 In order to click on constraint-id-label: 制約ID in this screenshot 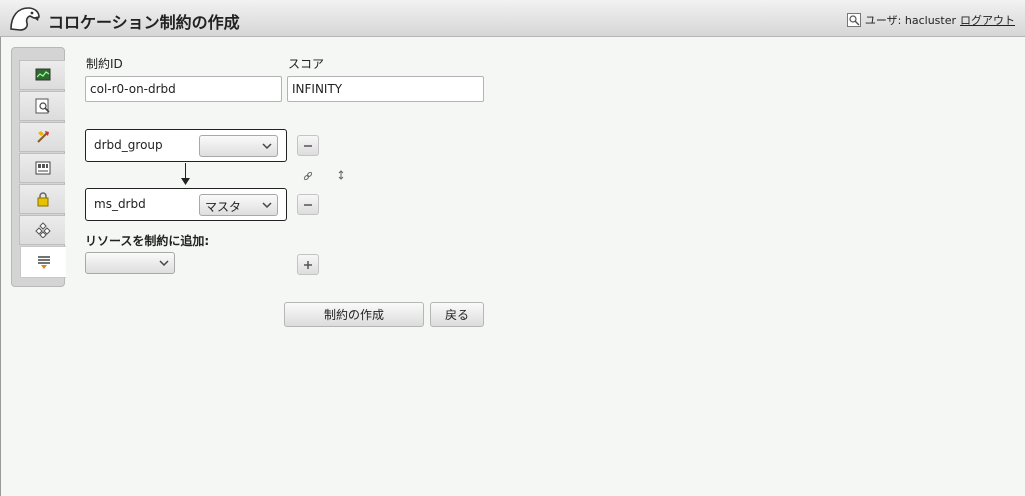, I will do `click(104, 64)`.